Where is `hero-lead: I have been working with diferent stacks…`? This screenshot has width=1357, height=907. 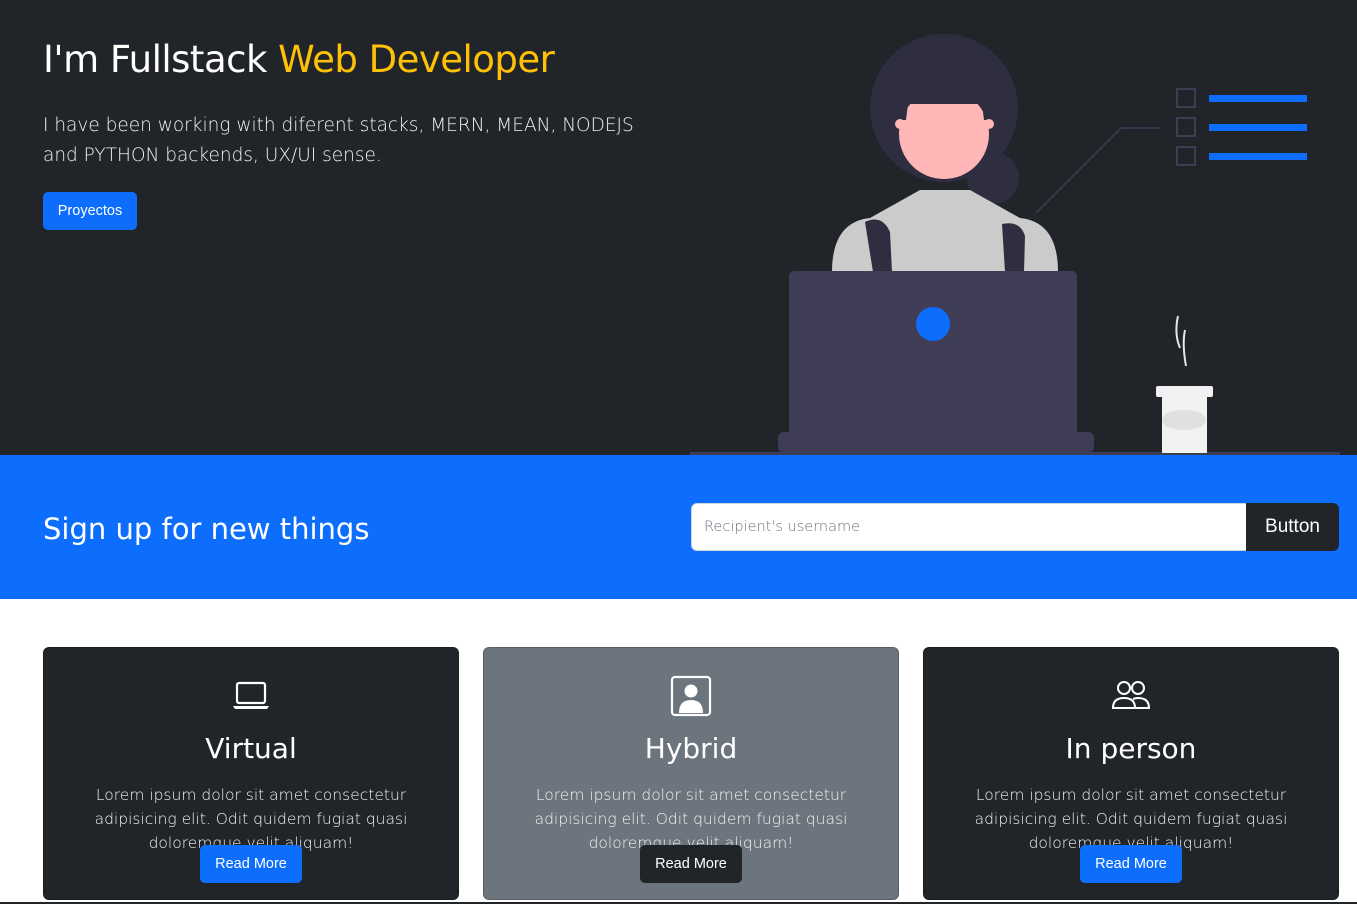
hero-lead: I have been working with diferent stacks… is located at coordinates (338, 140).